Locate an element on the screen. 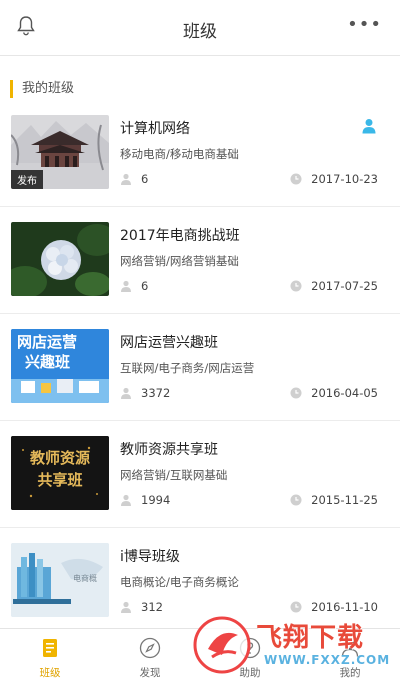 Image resolution: width=400 pixels, height=685 pixels. class-thumbnail: 发布 is located at coordinates (60, 152).